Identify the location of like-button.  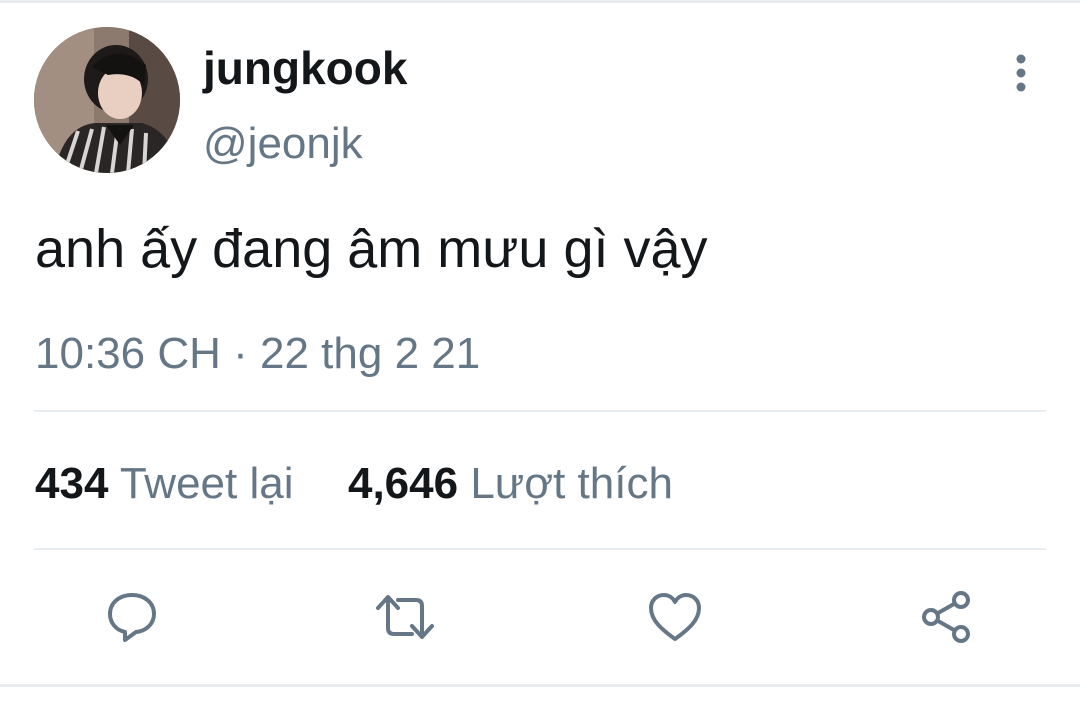
(675, 617).